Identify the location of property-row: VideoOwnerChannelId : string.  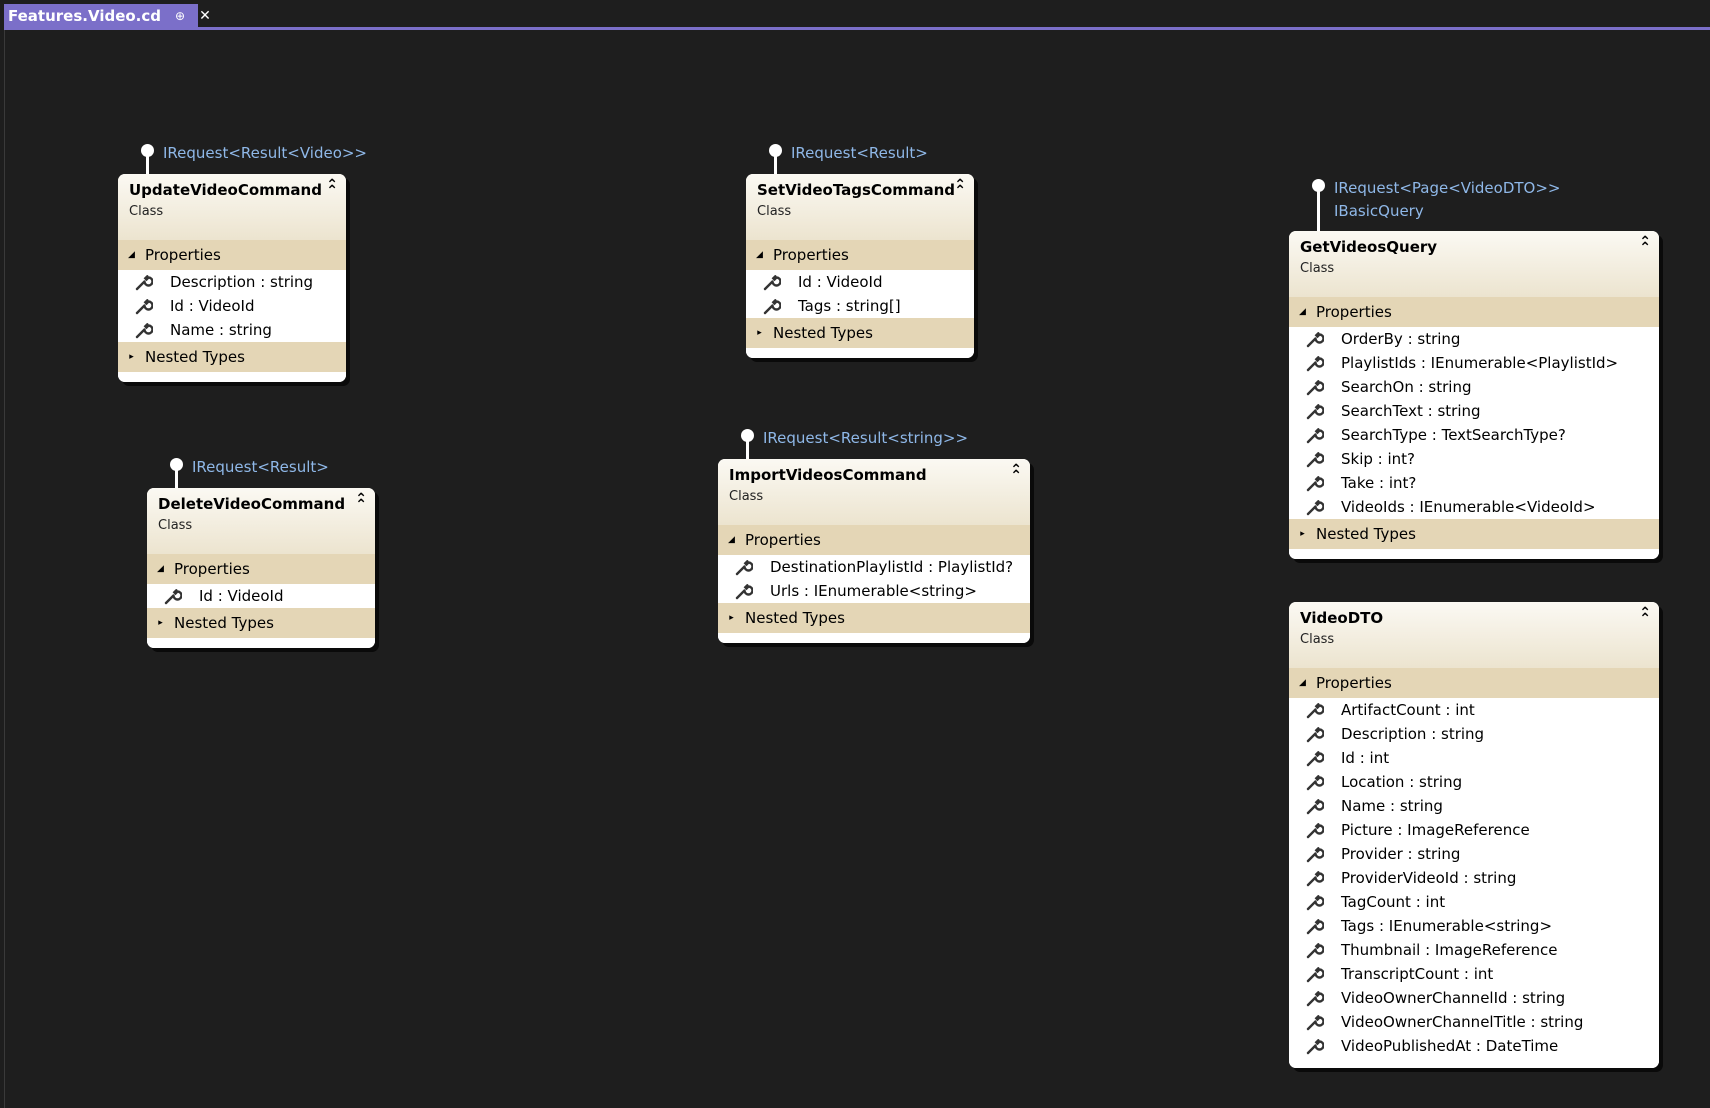
(1474, 998).